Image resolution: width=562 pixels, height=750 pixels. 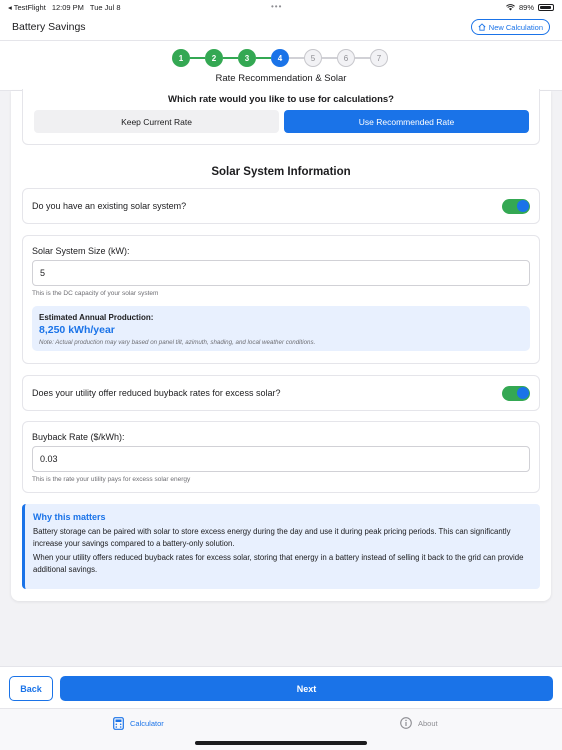 What do you see at coordinates (281, 206) in the screenshot?
I see `existing-solar-card: Do you have an existing solar system?` at bounding box center [281, 206].